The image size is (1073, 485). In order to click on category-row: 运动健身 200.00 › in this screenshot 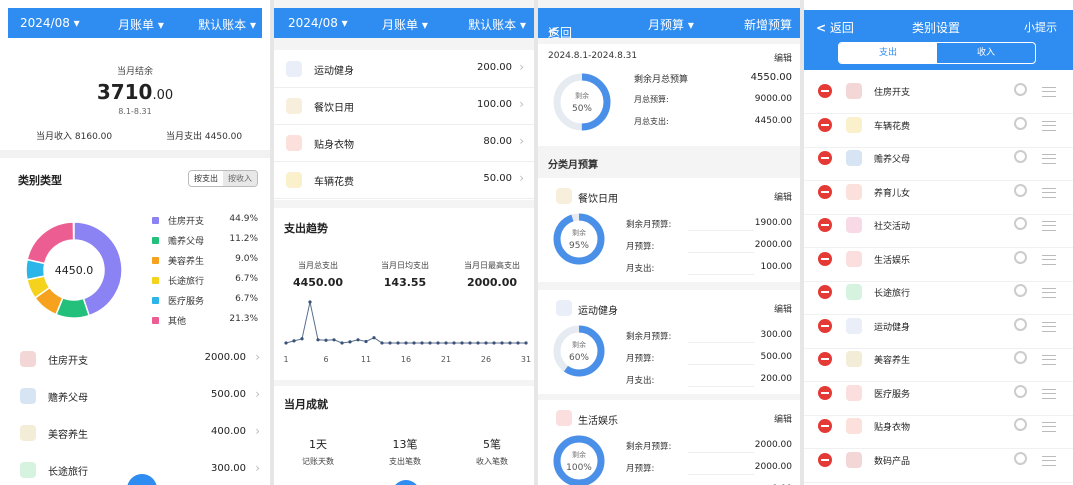, I will do `click(404, 69)`.